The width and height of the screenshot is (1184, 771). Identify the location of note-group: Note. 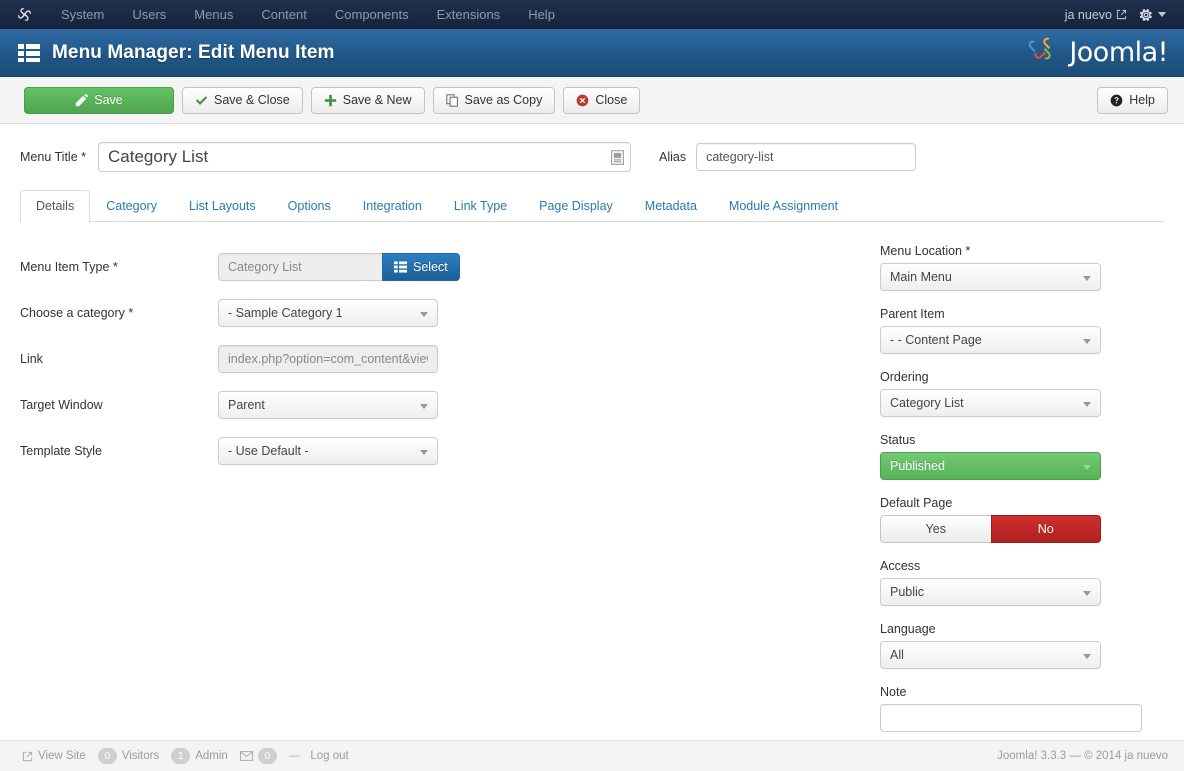
(1011, 708).